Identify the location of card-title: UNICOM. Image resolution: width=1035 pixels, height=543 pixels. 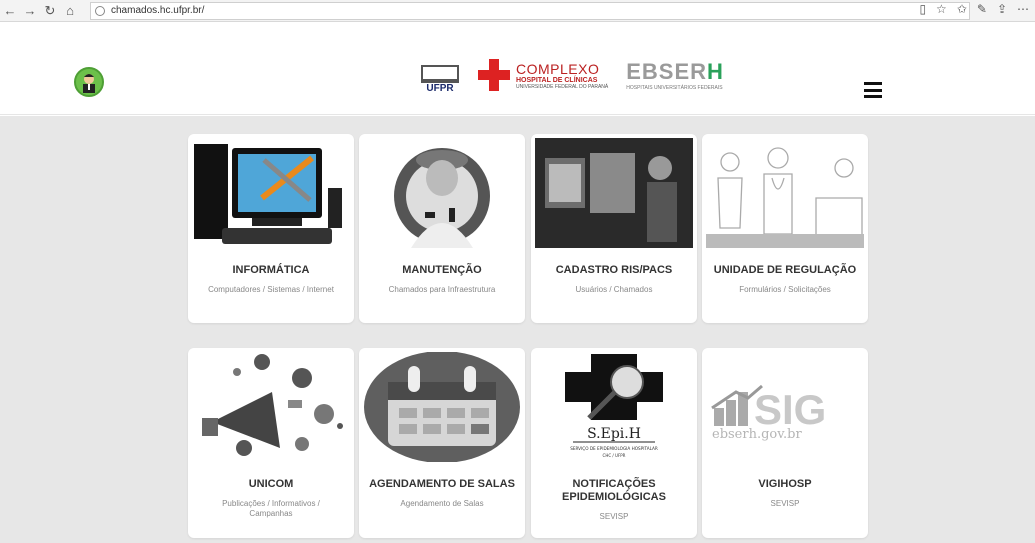
(271, 484).